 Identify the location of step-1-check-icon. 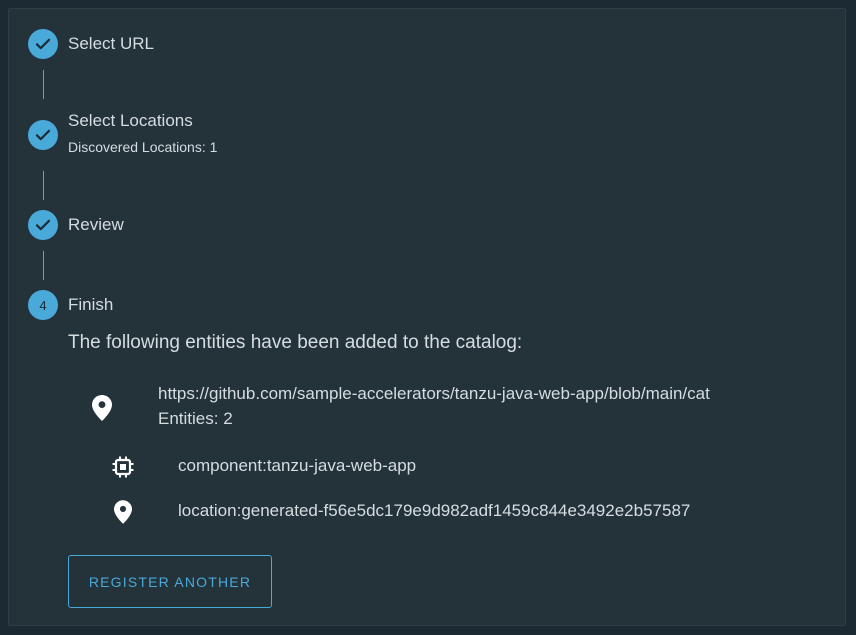
(43, 44).